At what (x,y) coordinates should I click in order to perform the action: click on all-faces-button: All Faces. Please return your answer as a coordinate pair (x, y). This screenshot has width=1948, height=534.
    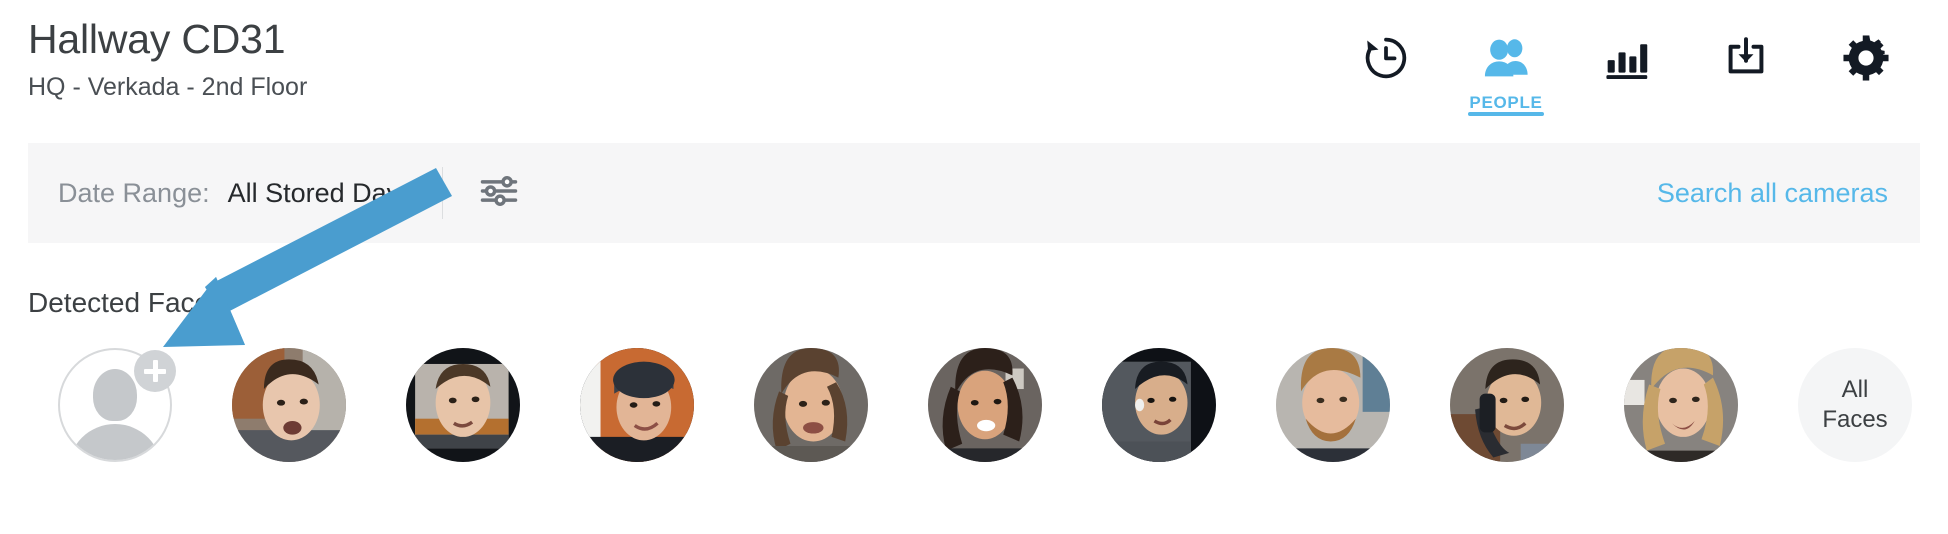
    Looking at the image, I should click on (1855, 405).